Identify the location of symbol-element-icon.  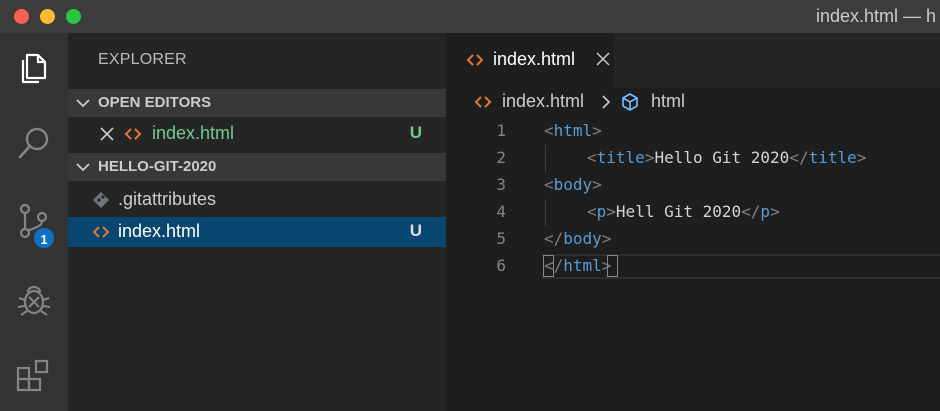
(630, 102).